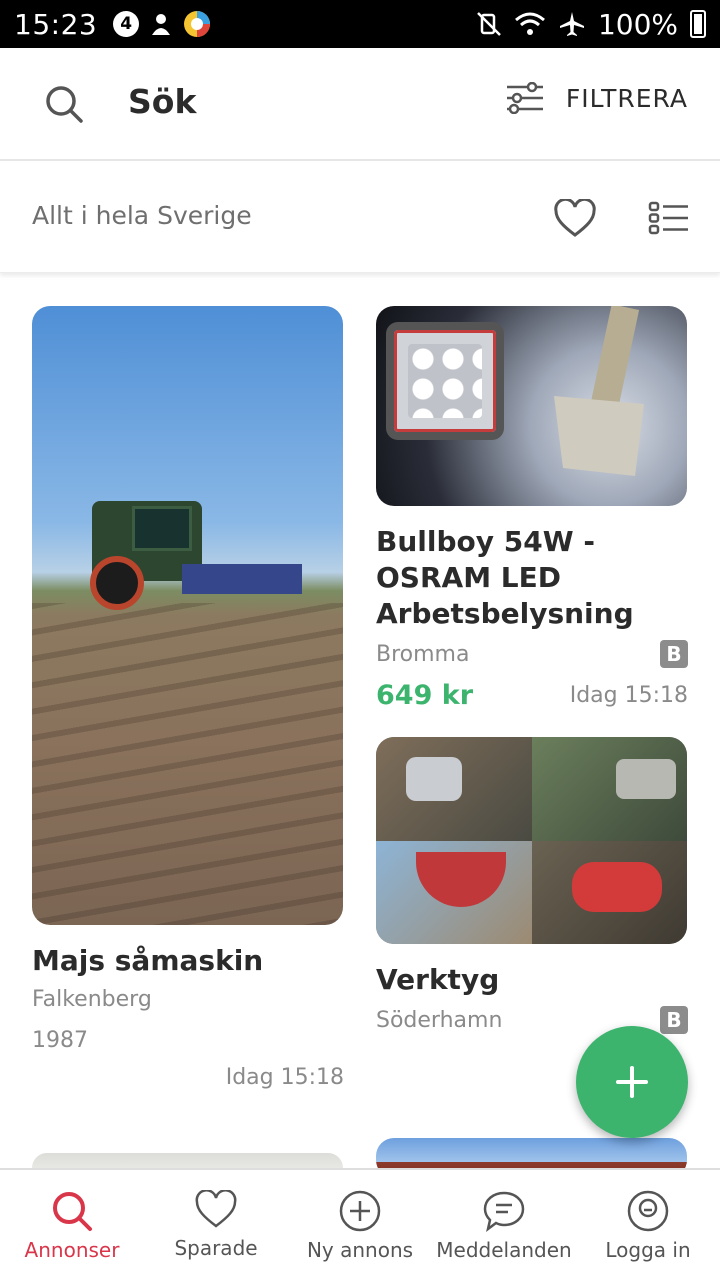  I want to click on status-time: 15:23, so click(56, 24).